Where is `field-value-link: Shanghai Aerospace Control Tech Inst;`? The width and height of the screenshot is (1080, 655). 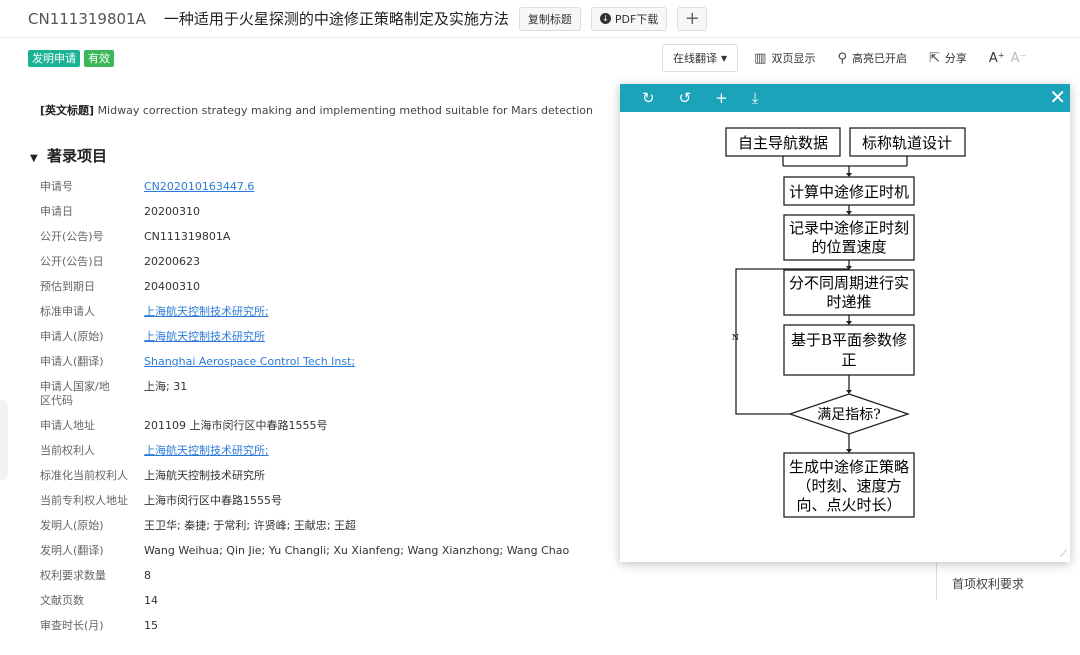
field-value-link: Shanghai Aerospace Control Tech Inst; is located at coordinates (249, 362).